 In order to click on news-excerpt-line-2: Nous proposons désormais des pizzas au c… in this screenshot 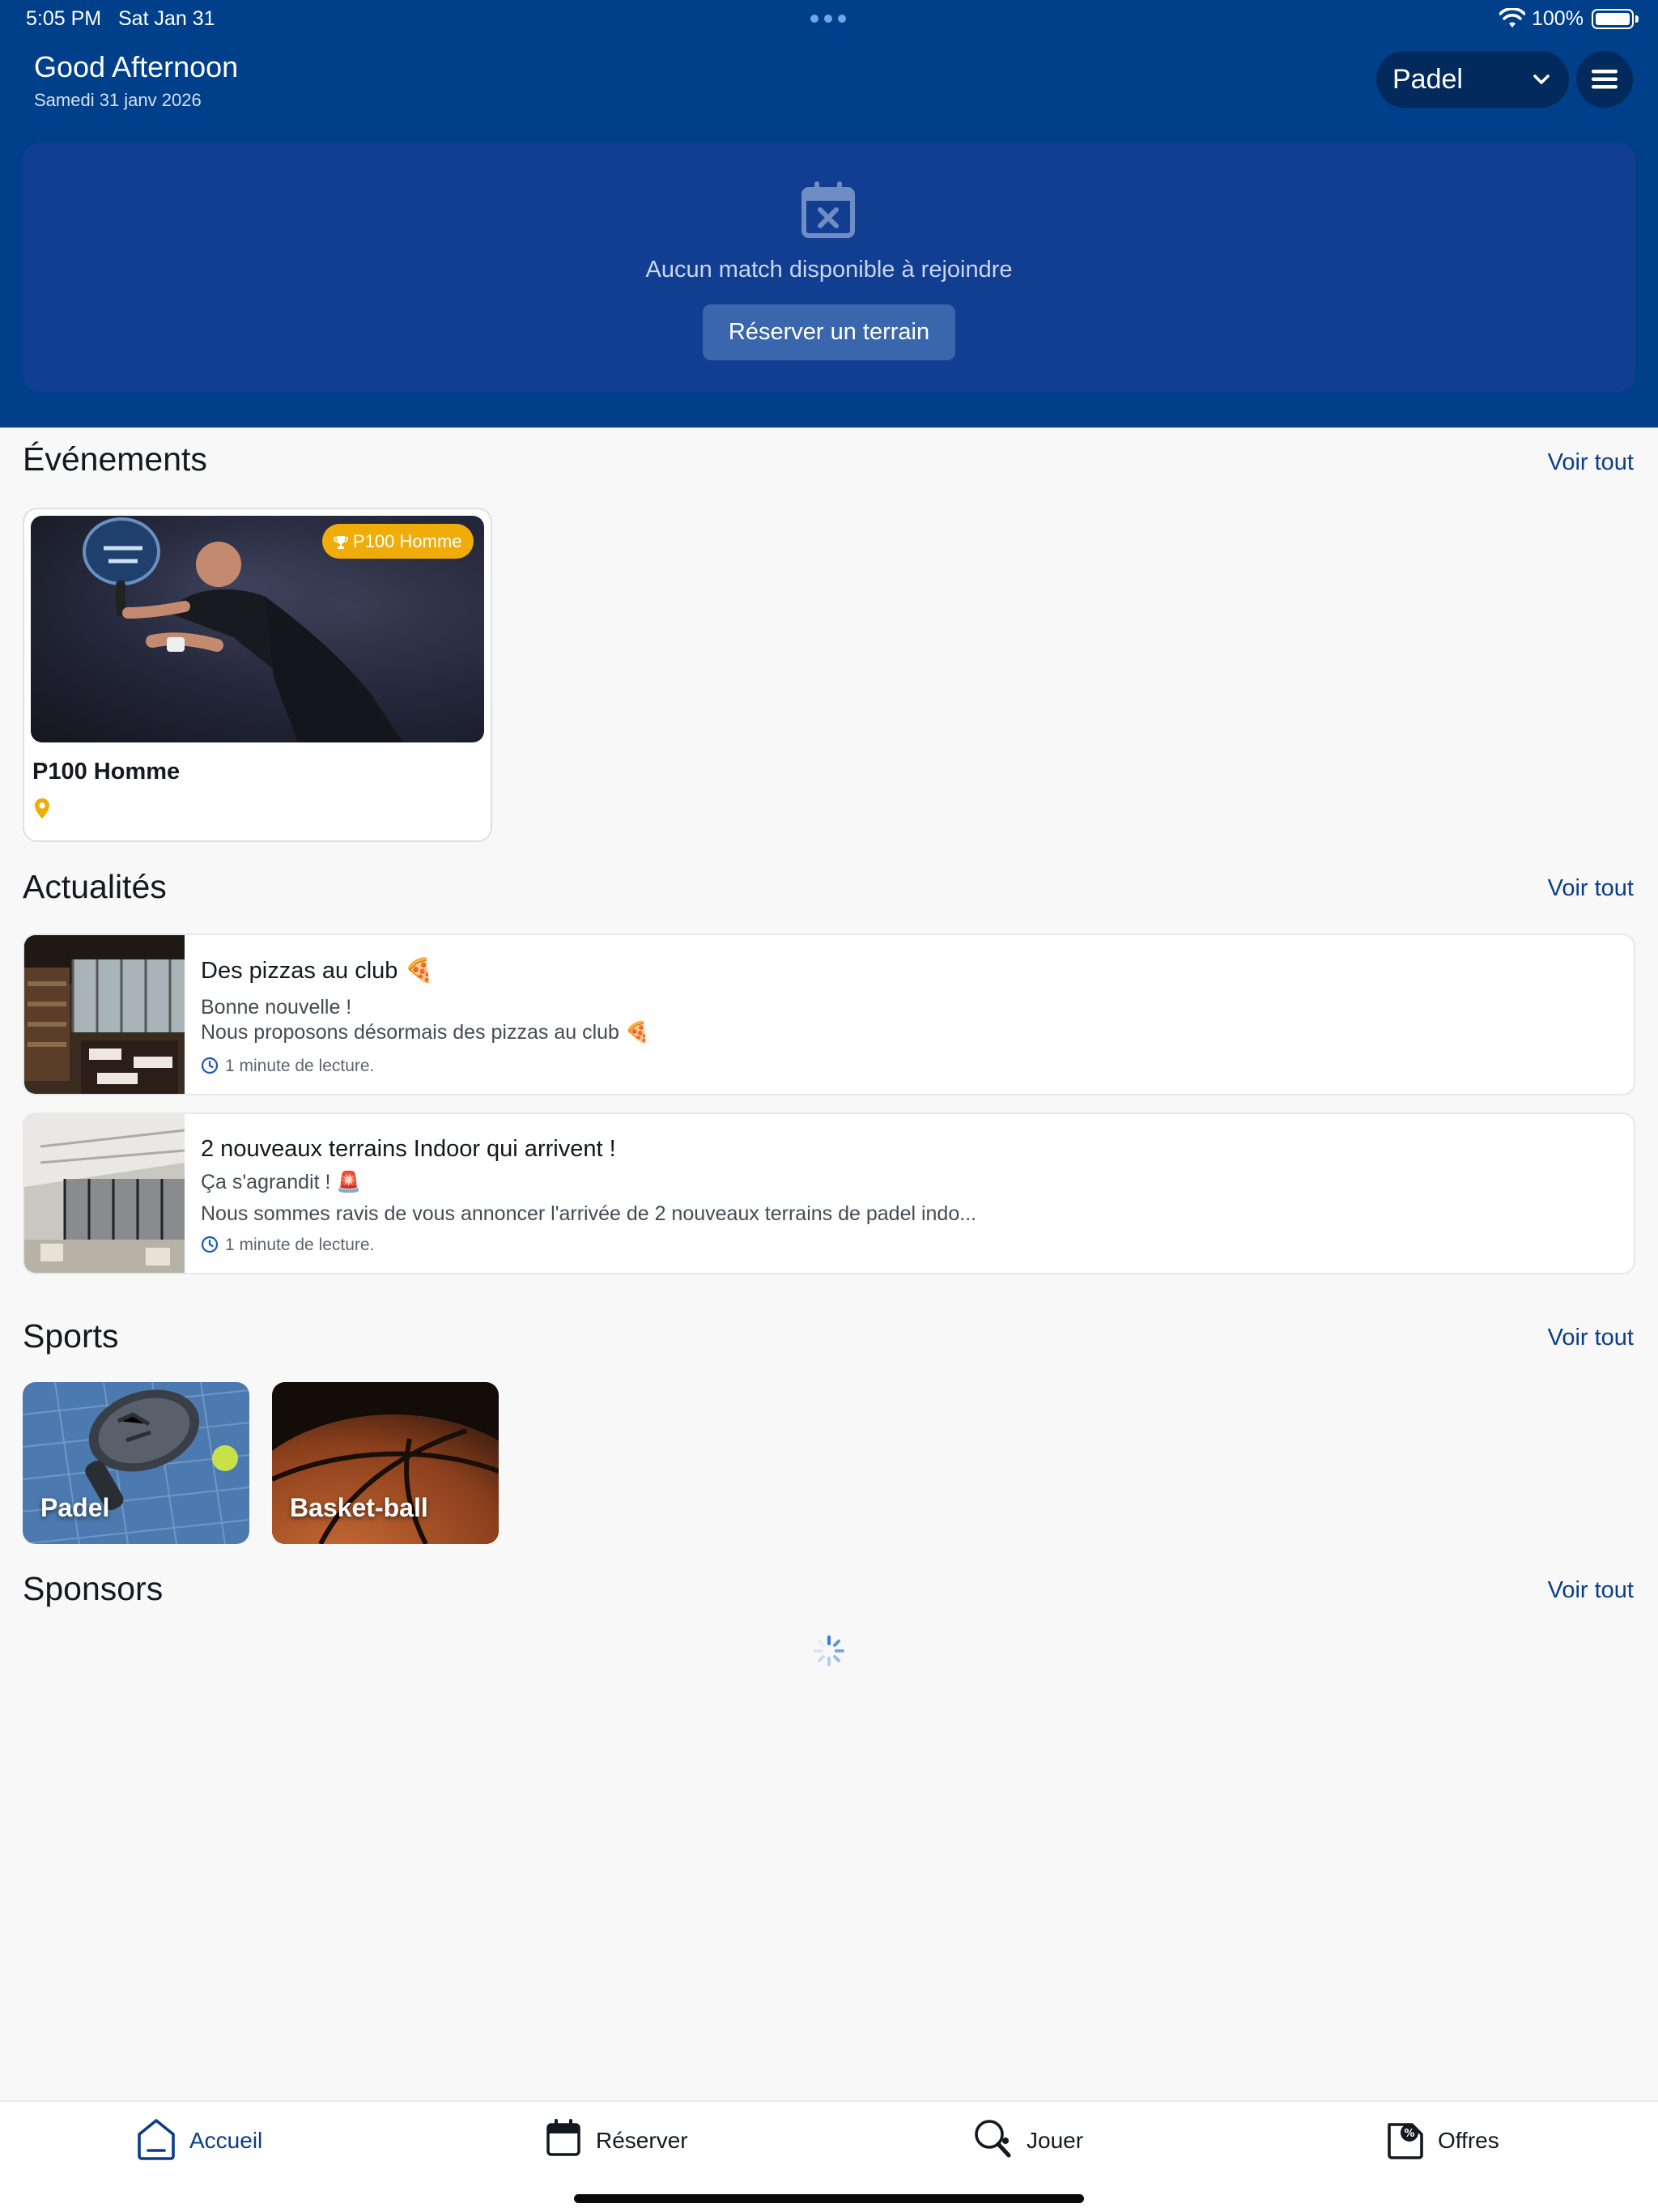, I will do `click(426, 1032)`.